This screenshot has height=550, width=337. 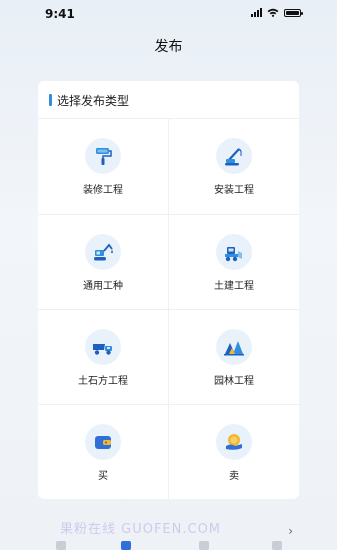 What do you see at coordinates (168, 544) in the screenshot?
I see `tab-bar` at bounding box center [168, 544].